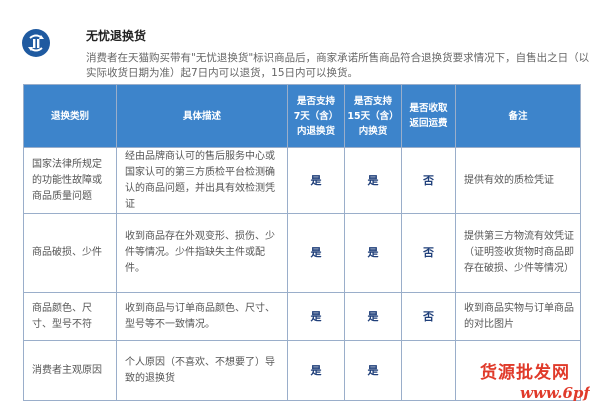 This screenshot has height=412, width=590. What do you see at coordinates (518, 316) in the screenshot?
I see `cell-remark: 收到商品实物与订单商品的对比图片` at bounding box center [518, 316].